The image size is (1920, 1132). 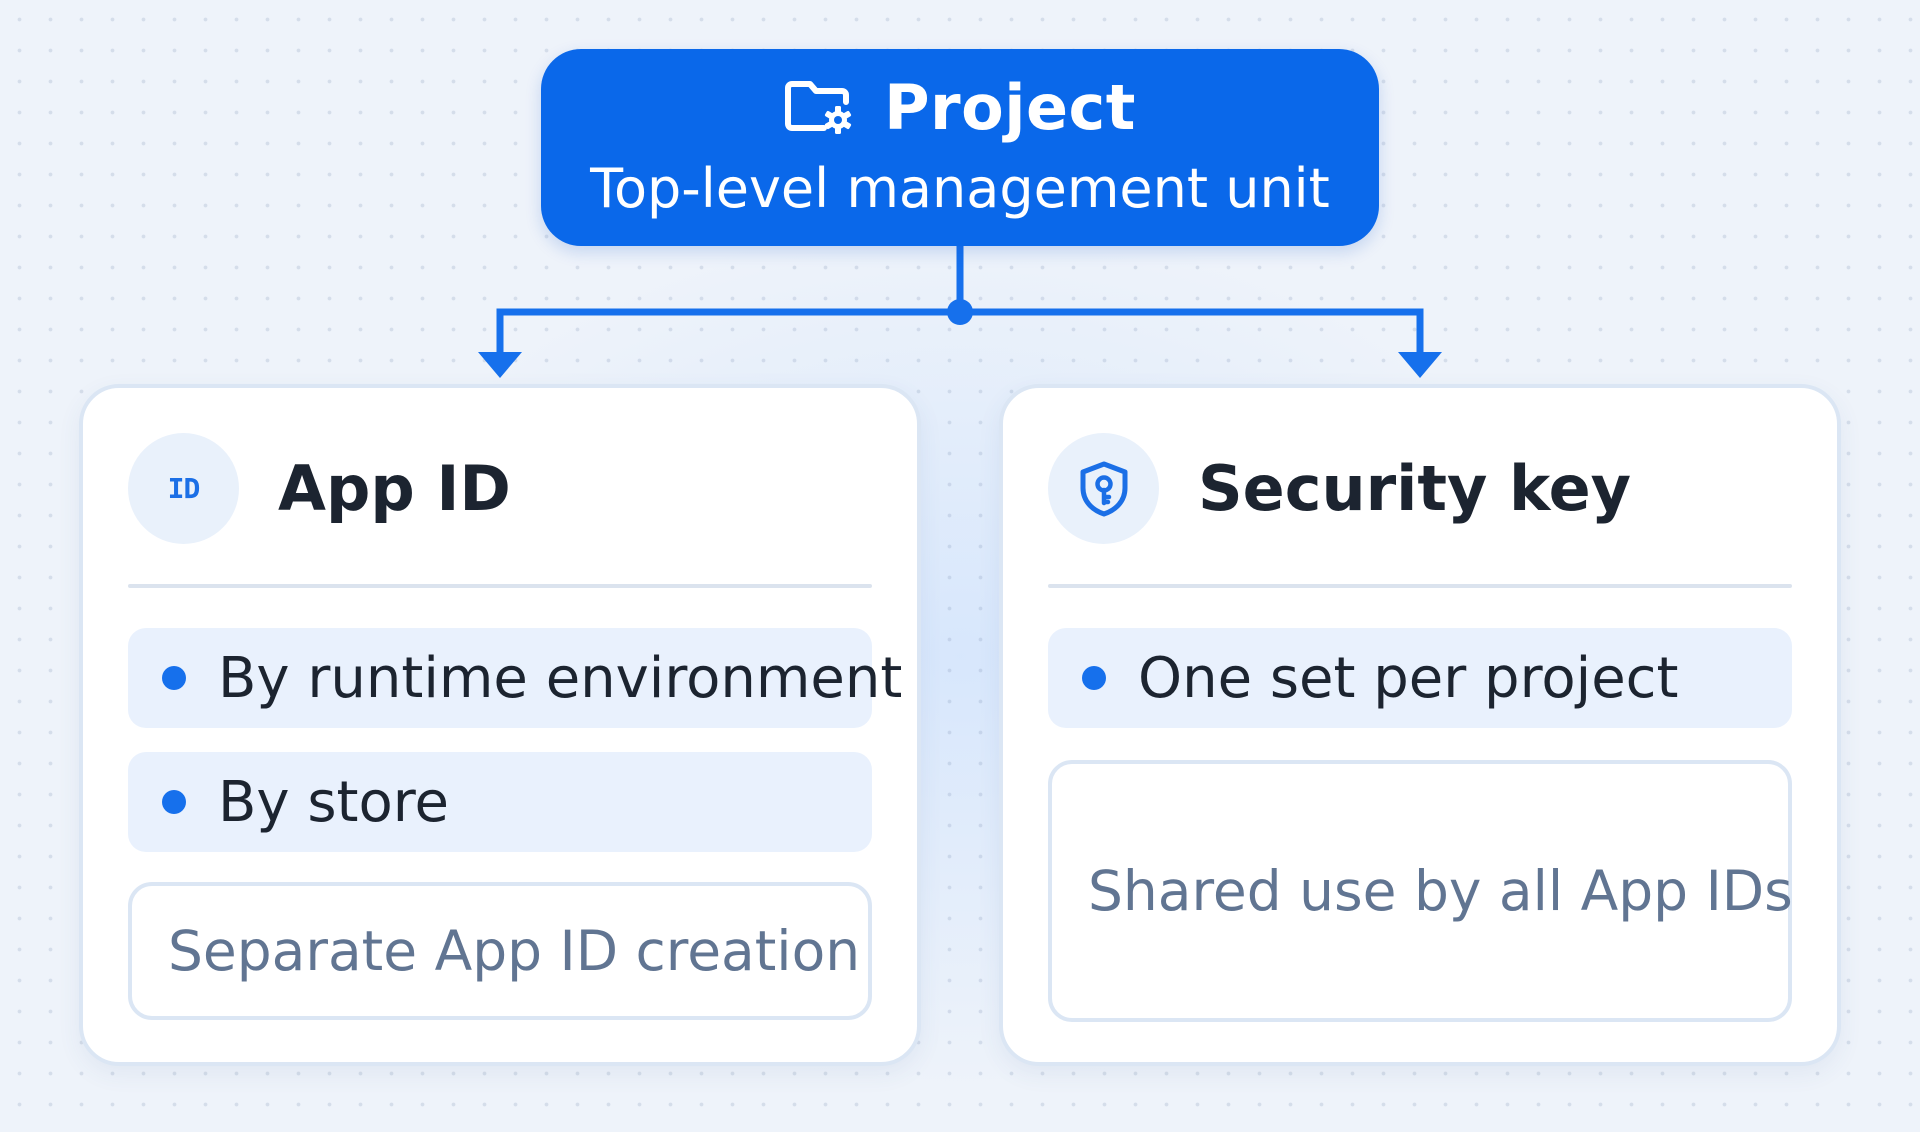 I want to click on arrow-head-right, so click(x=1420, y=365).